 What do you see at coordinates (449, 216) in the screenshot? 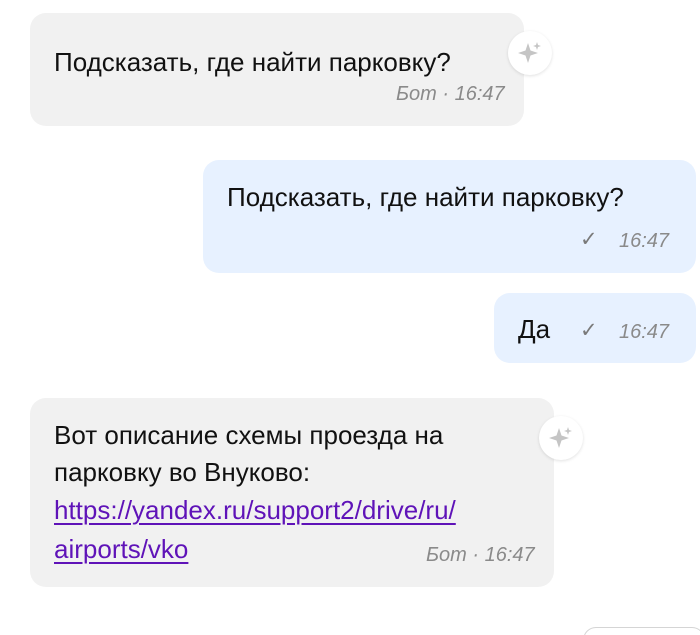
I see `user-message-bubble: Подсказать, где найти парковку? ✓ 16:47` at bounding box center [449, 216].